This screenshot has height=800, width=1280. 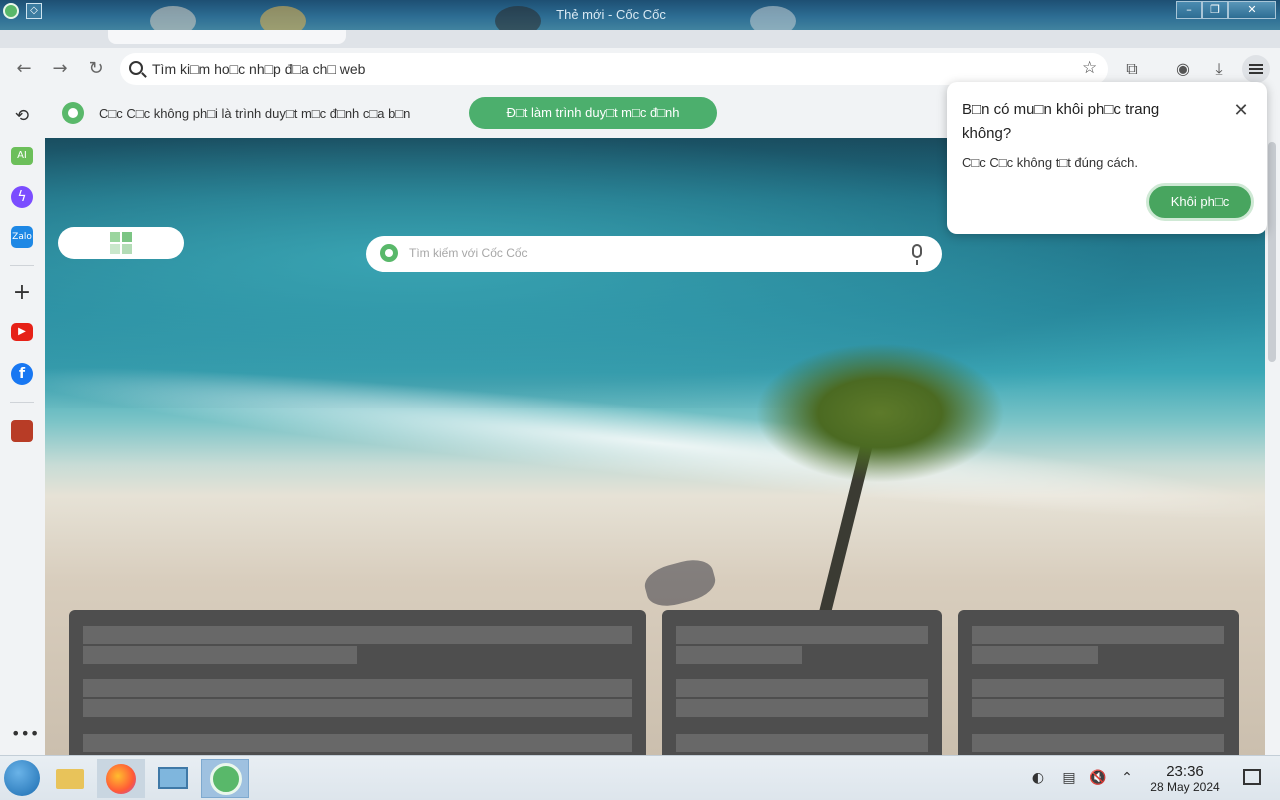 What do you see at coordinates (1127, 778) in the screenshot?
I see `chevron-up-icon: ⌃` at bounding box center [1127, 778].